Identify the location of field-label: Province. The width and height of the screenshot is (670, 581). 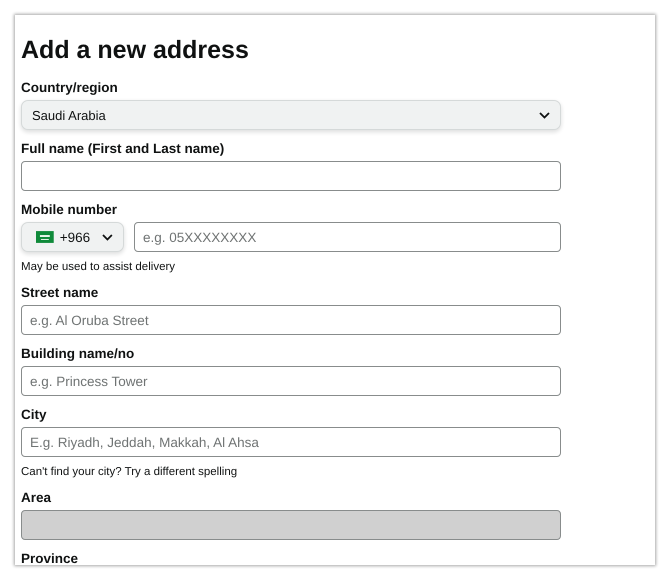
(50, 557).